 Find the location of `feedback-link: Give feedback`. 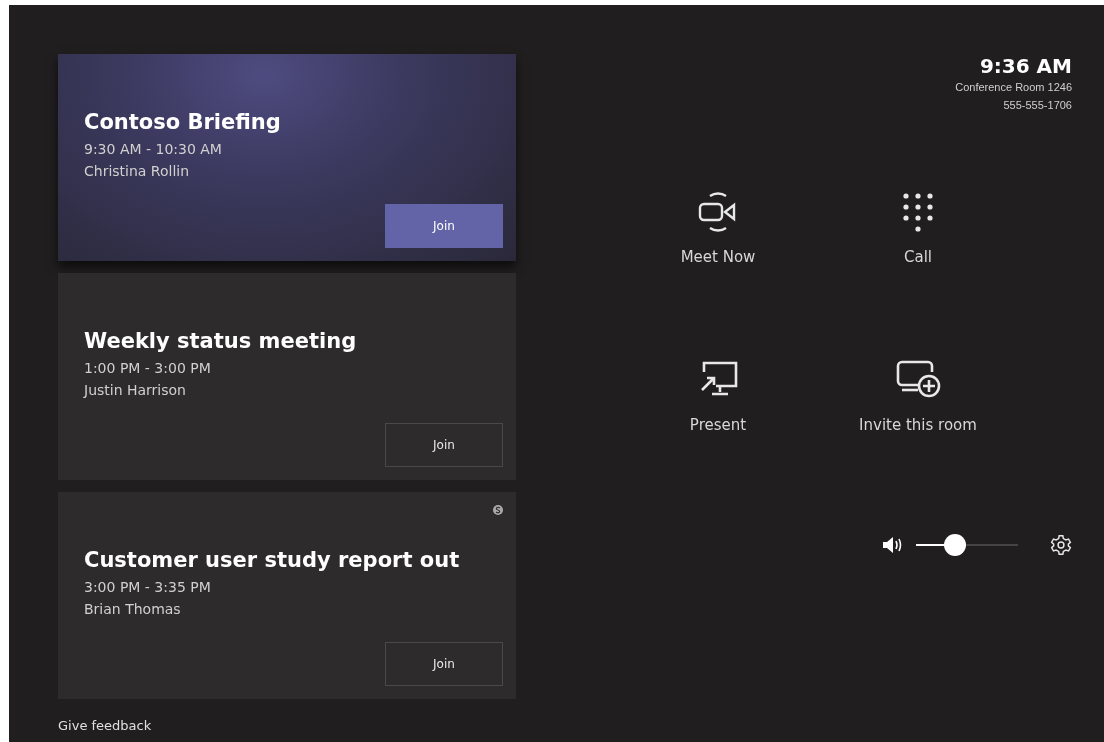

feedback-link: Give feedback is located at coordinates (287, 725).